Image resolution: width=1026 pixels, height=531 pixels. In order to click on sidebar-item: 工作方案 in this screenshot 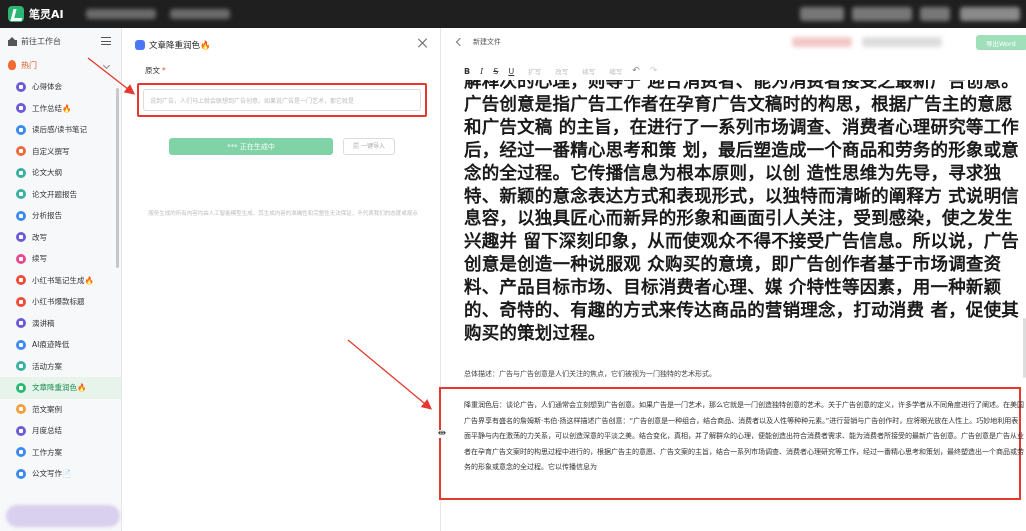, I will do `click(60, 453)`.